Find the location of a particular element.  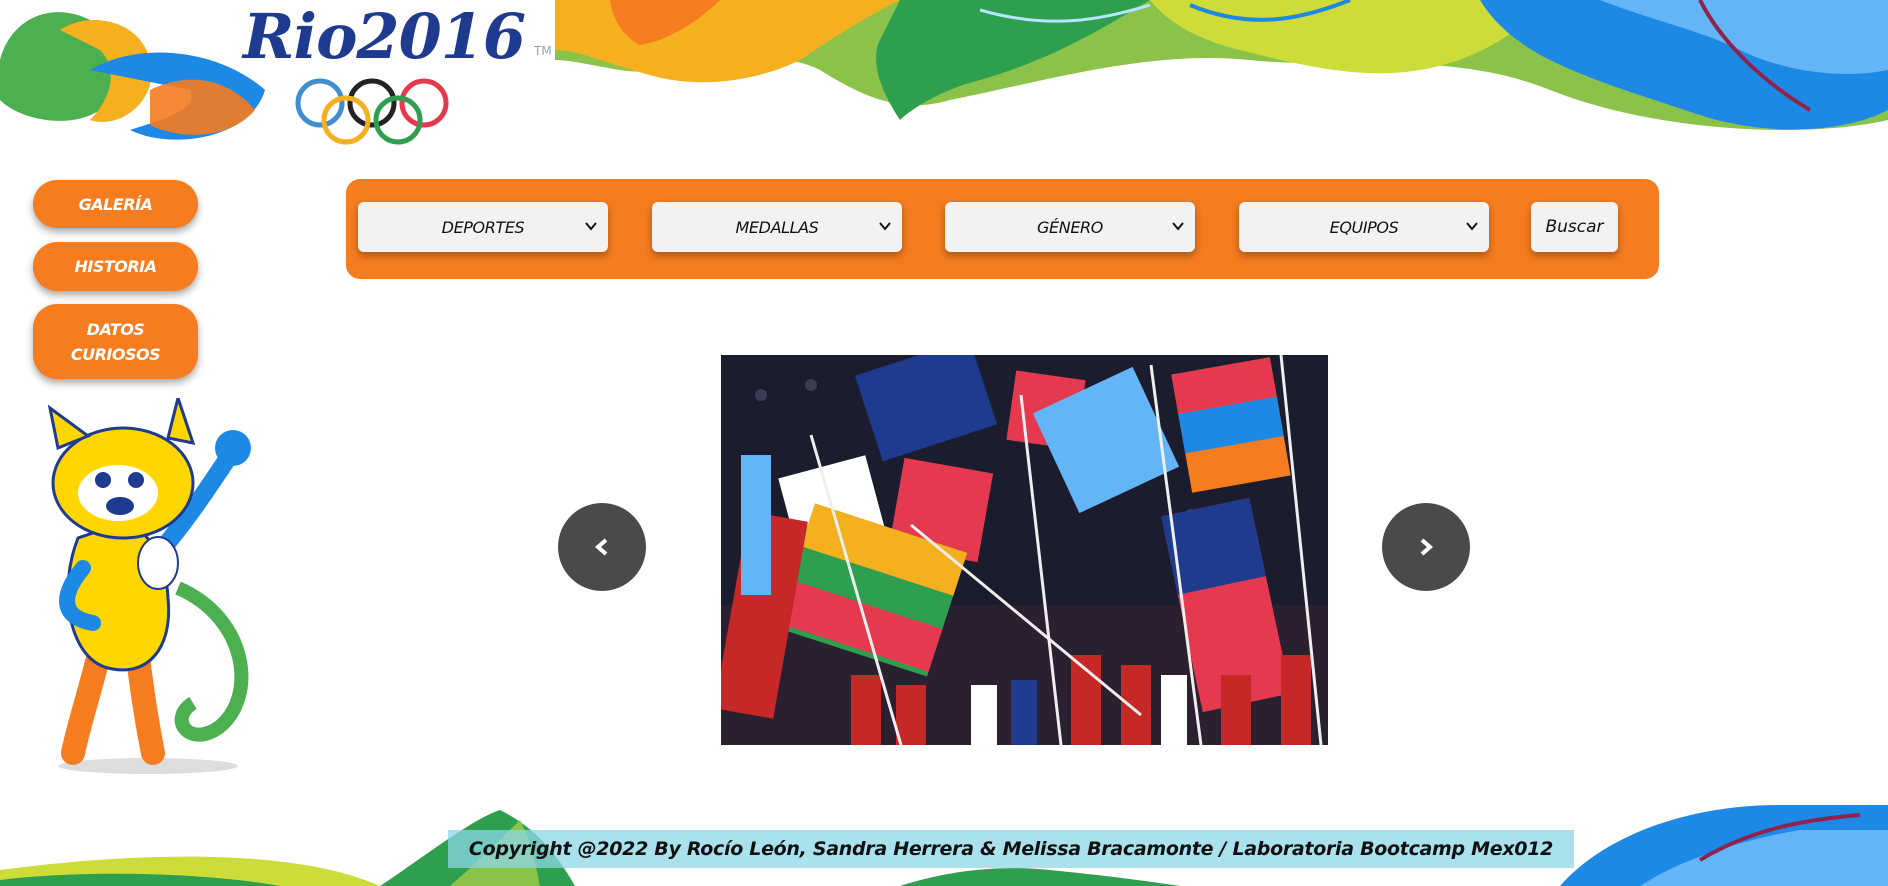

equipos-select: EQUIPOS is located at coordinates (1364, 227).